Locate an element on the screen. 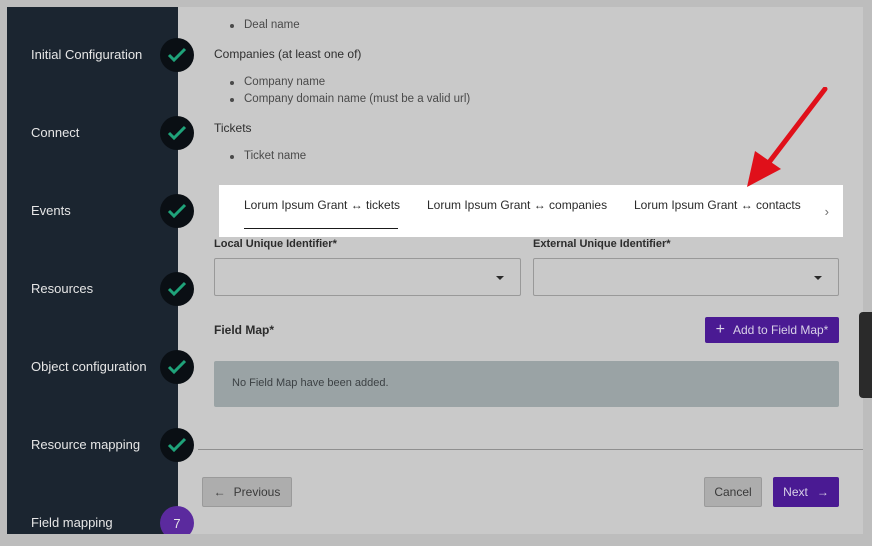 This screenshot has height=546, width=872. arrow-right-icon: → is located at coordinates (822, 492).